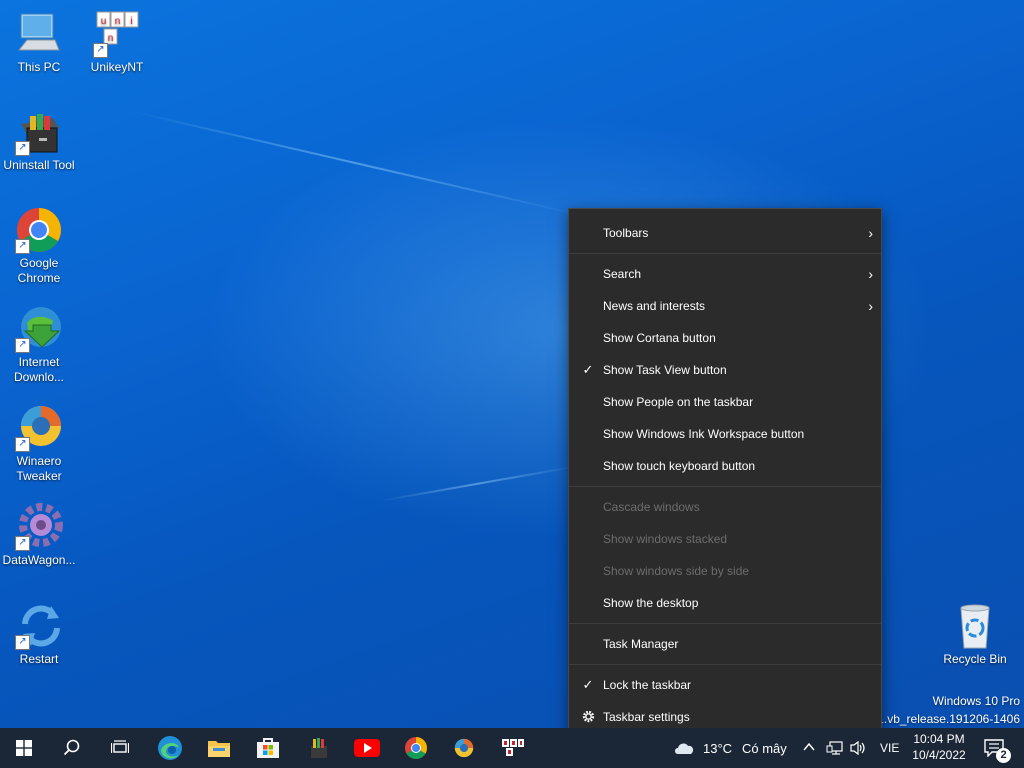  I want to click on clock: 10:04 PM 10/4/2022, so click(939, 748).